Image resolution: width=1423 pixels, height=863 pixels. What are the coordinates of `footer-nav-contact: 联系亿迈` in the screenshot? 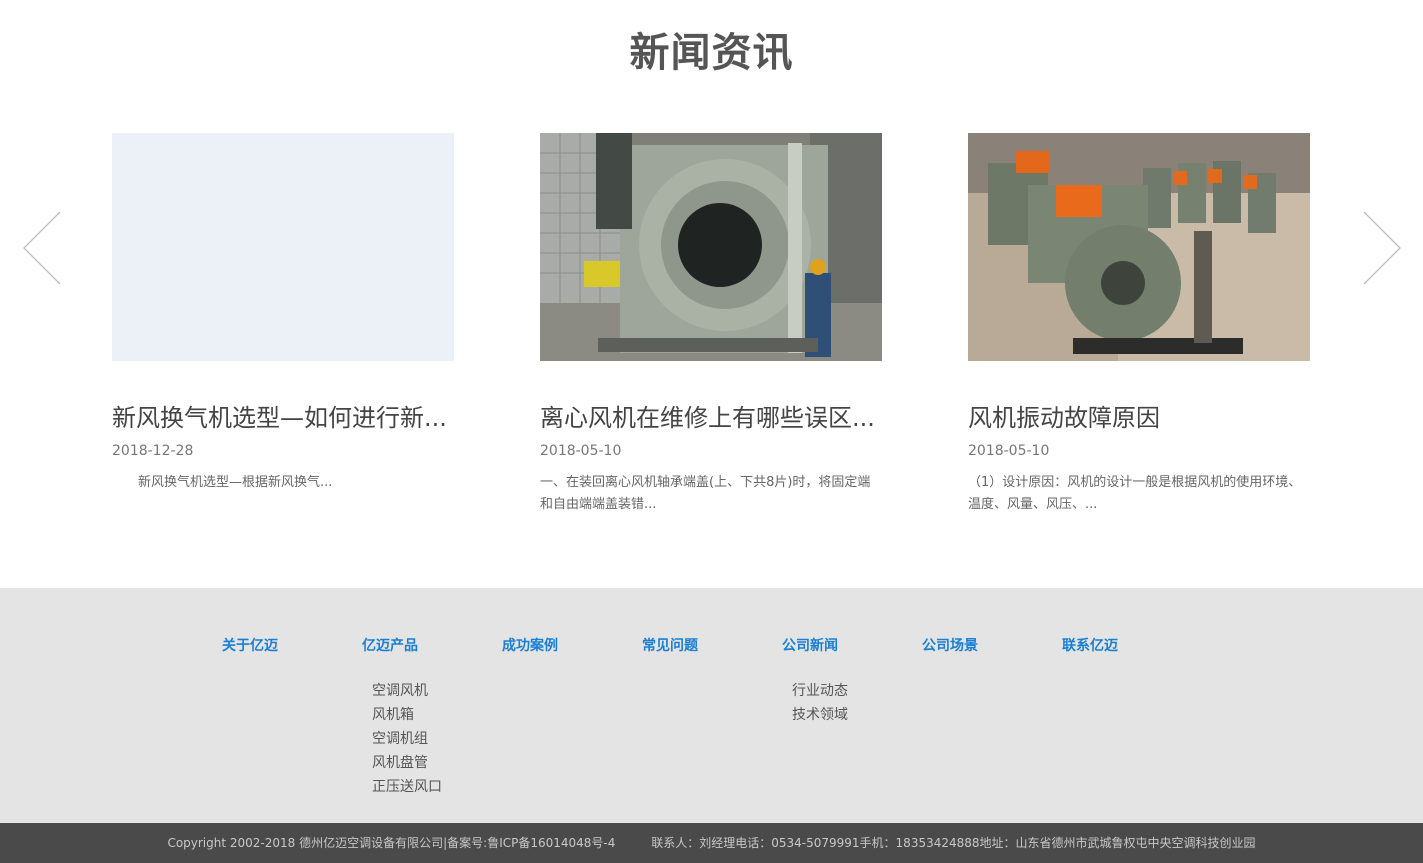 It's located at (1132, 646).